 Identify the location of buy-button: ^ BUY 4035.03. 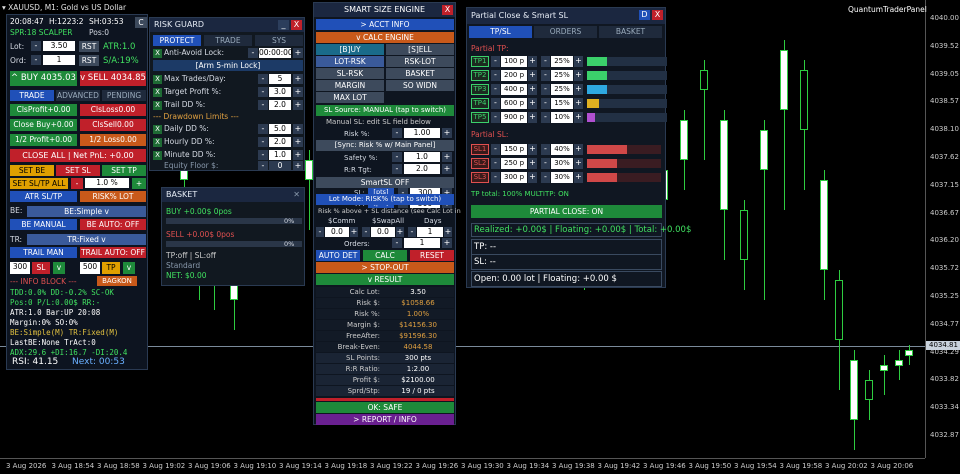
(43, 78).